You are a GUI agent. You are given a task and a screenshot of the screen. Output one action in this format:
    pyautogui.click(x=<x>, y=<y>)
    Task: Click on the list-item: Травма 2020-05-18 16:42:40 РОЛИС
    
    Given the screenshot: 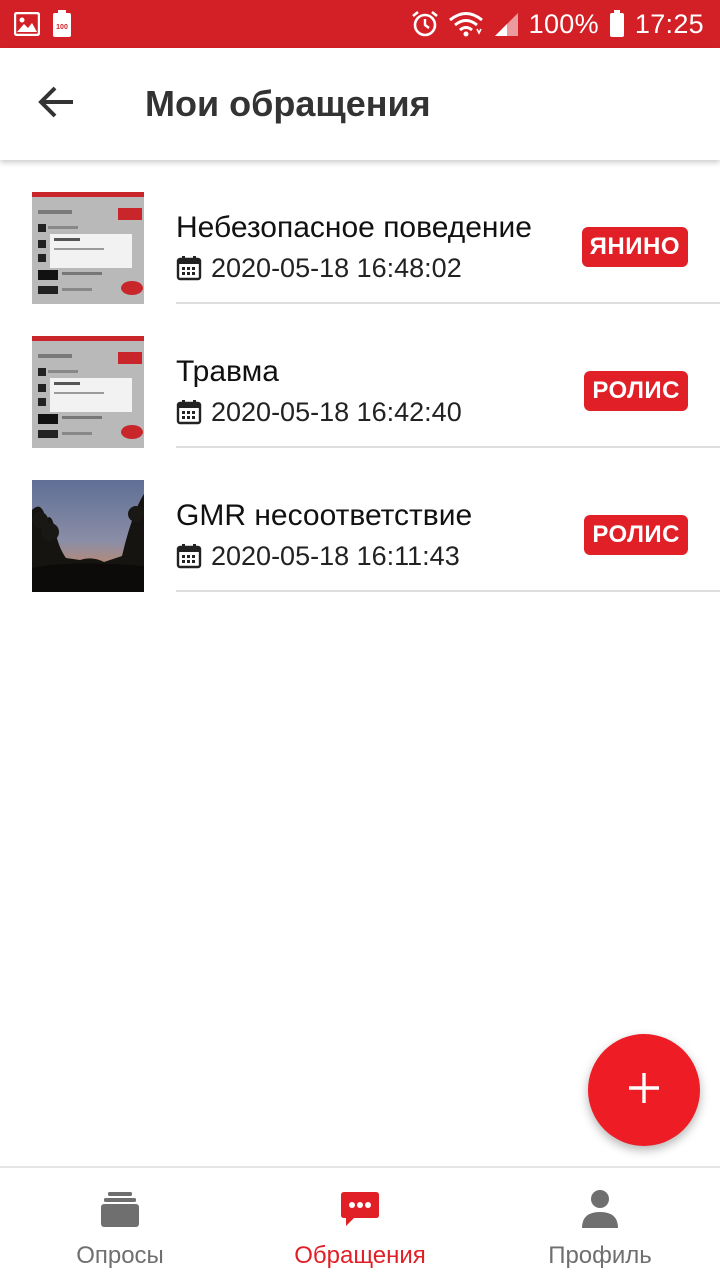 What is the action you would take?
    pyautogui.click(x=360, y=376)
    